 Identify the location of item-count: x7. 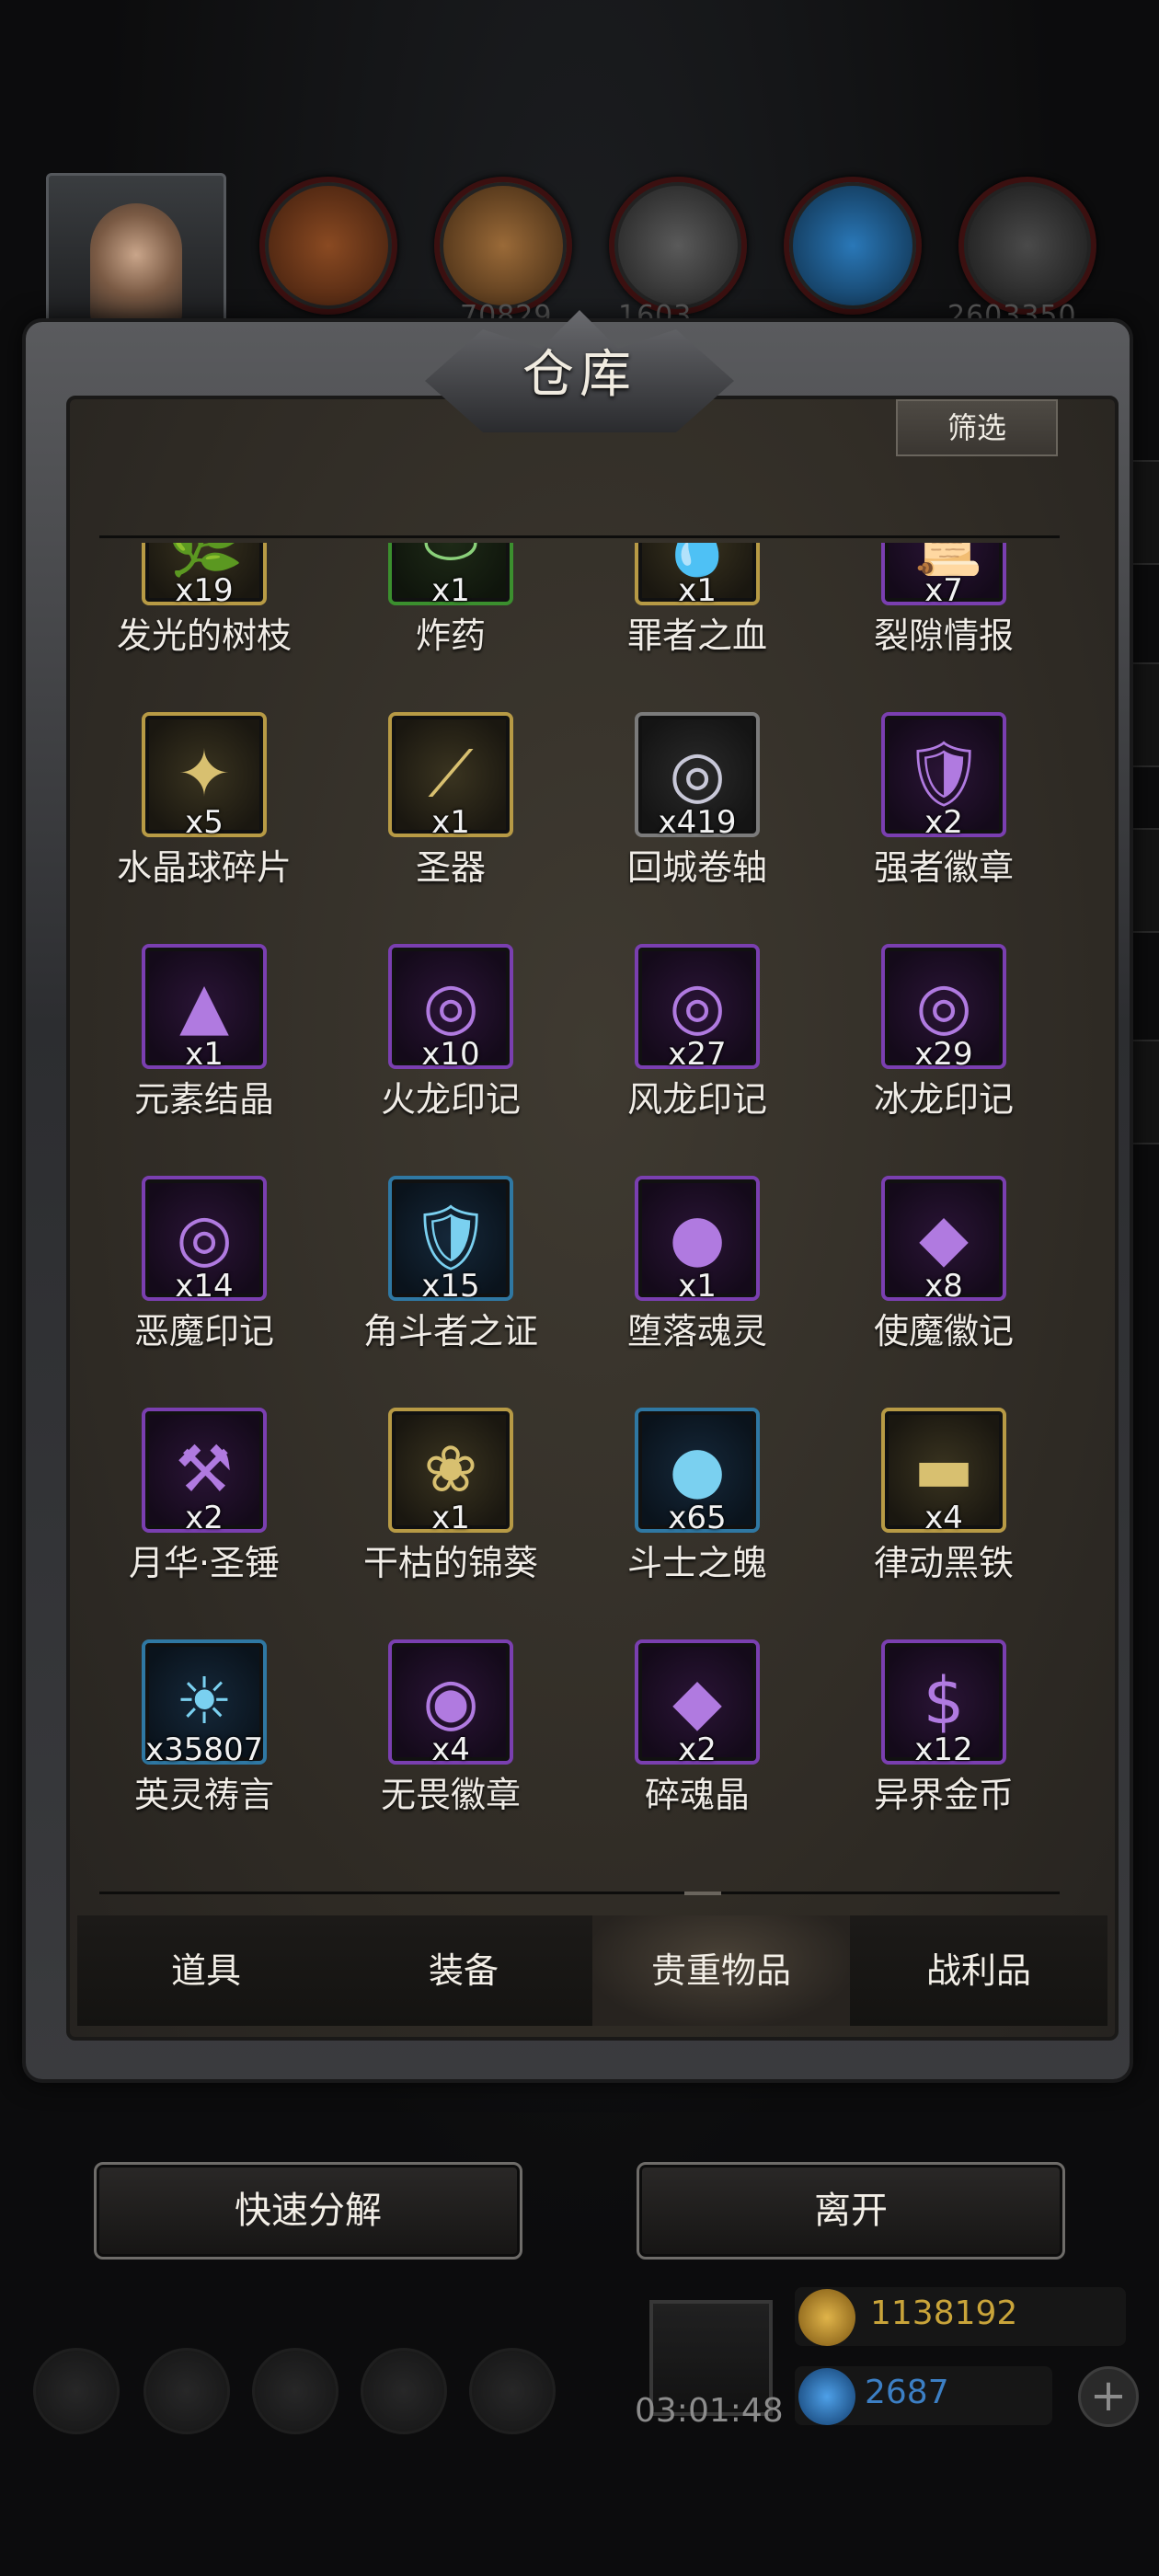
(943, 590).